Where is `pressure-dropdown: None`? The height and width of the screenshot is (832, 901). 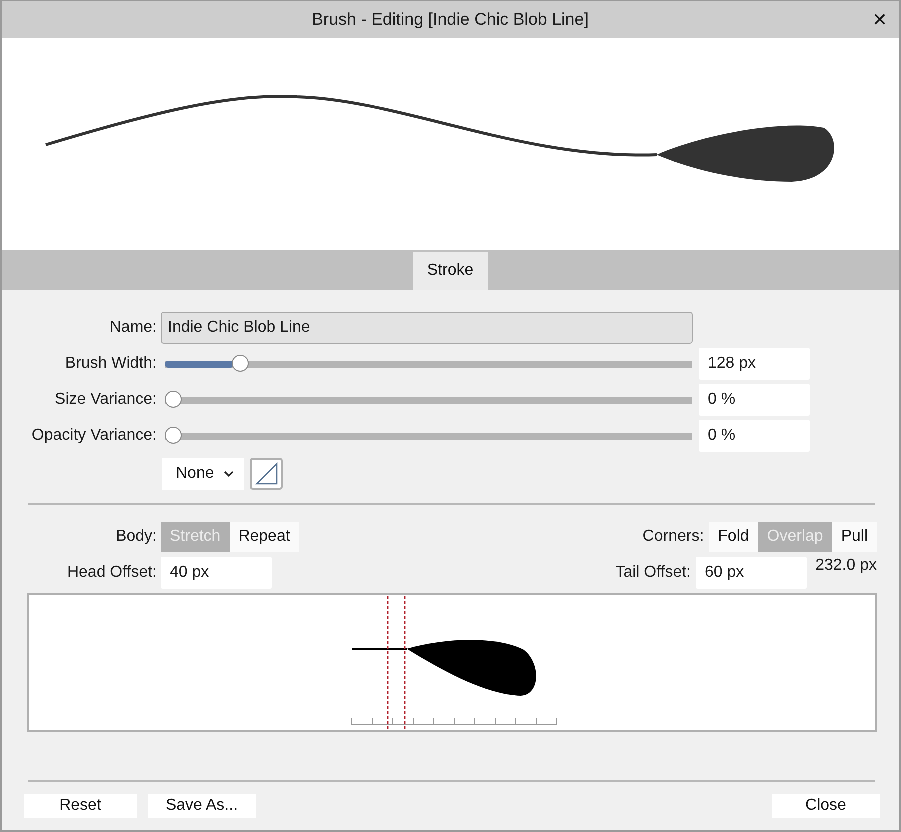
pressure-dropdown: None is located at coordinates (203, 474).